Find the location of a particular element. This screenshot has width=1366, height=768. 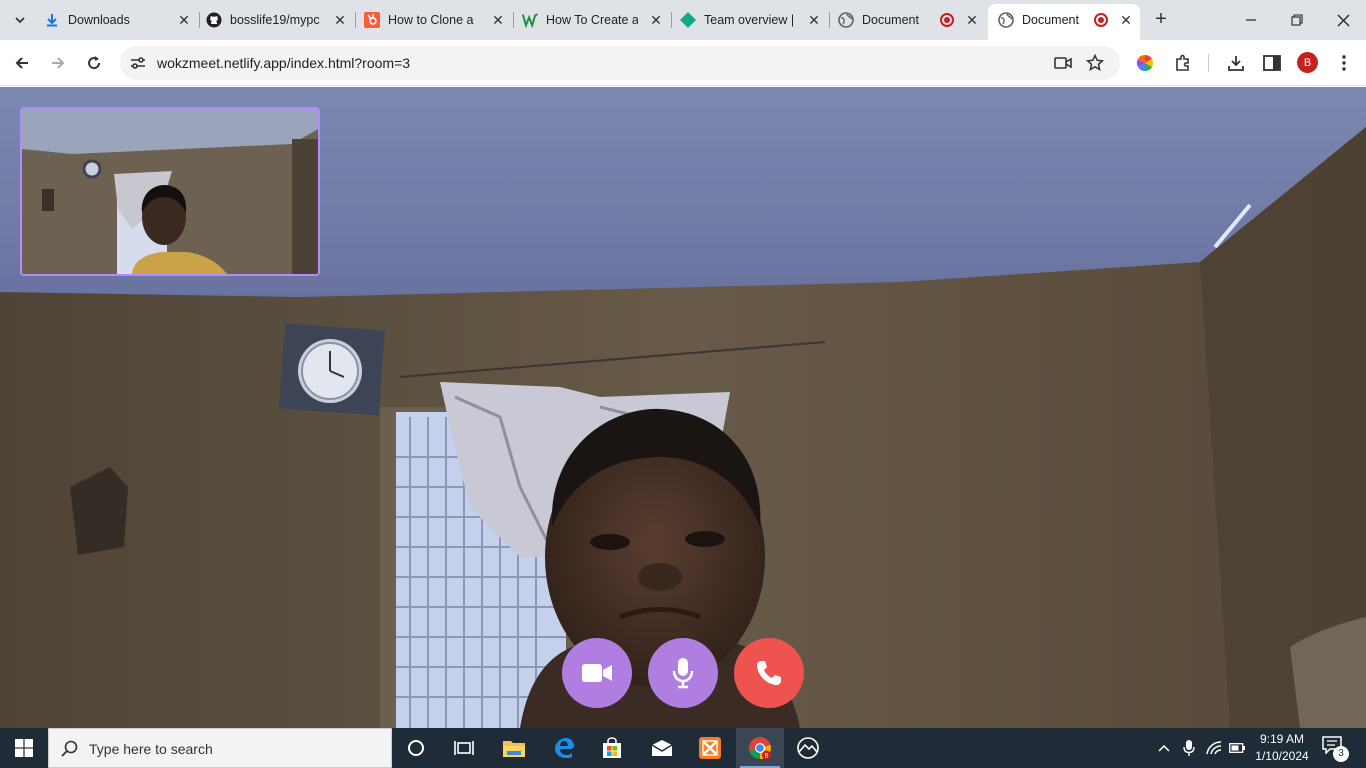

tab-clone: How to Clone a ✕ is located at coordinates (439, 20).